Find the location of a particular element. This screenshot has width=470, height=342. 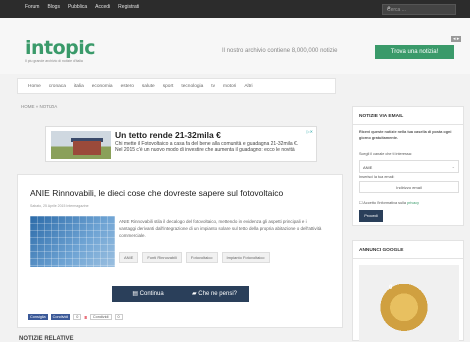

ad-title: Un tetto rende 21-32mila € is located at coordinates (168, 135).